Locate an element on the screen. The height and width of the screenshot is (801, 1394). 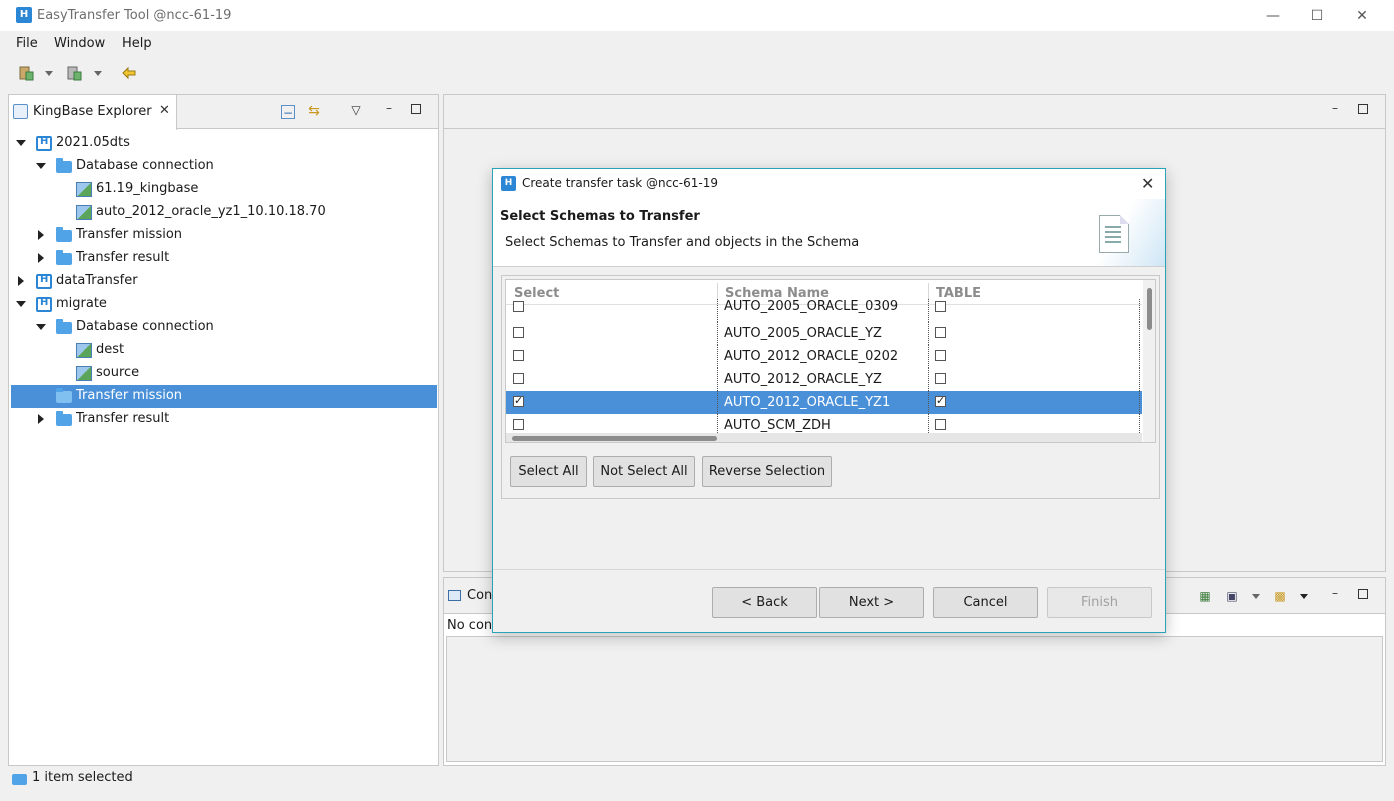
tree-node-connection: 61.19_kingbase is located at coordinates (224, 189).